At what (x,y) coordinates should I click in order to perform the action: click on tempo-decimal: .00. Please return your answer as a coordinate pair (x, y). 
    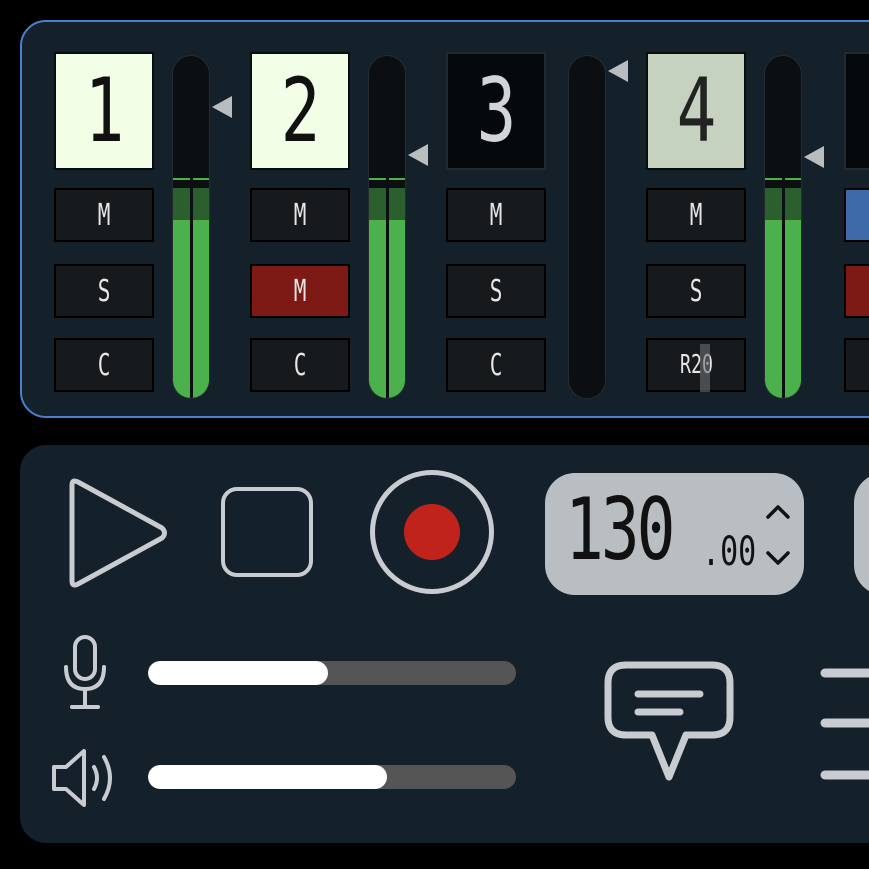
    Looking at the image, I should click on (729, 552).